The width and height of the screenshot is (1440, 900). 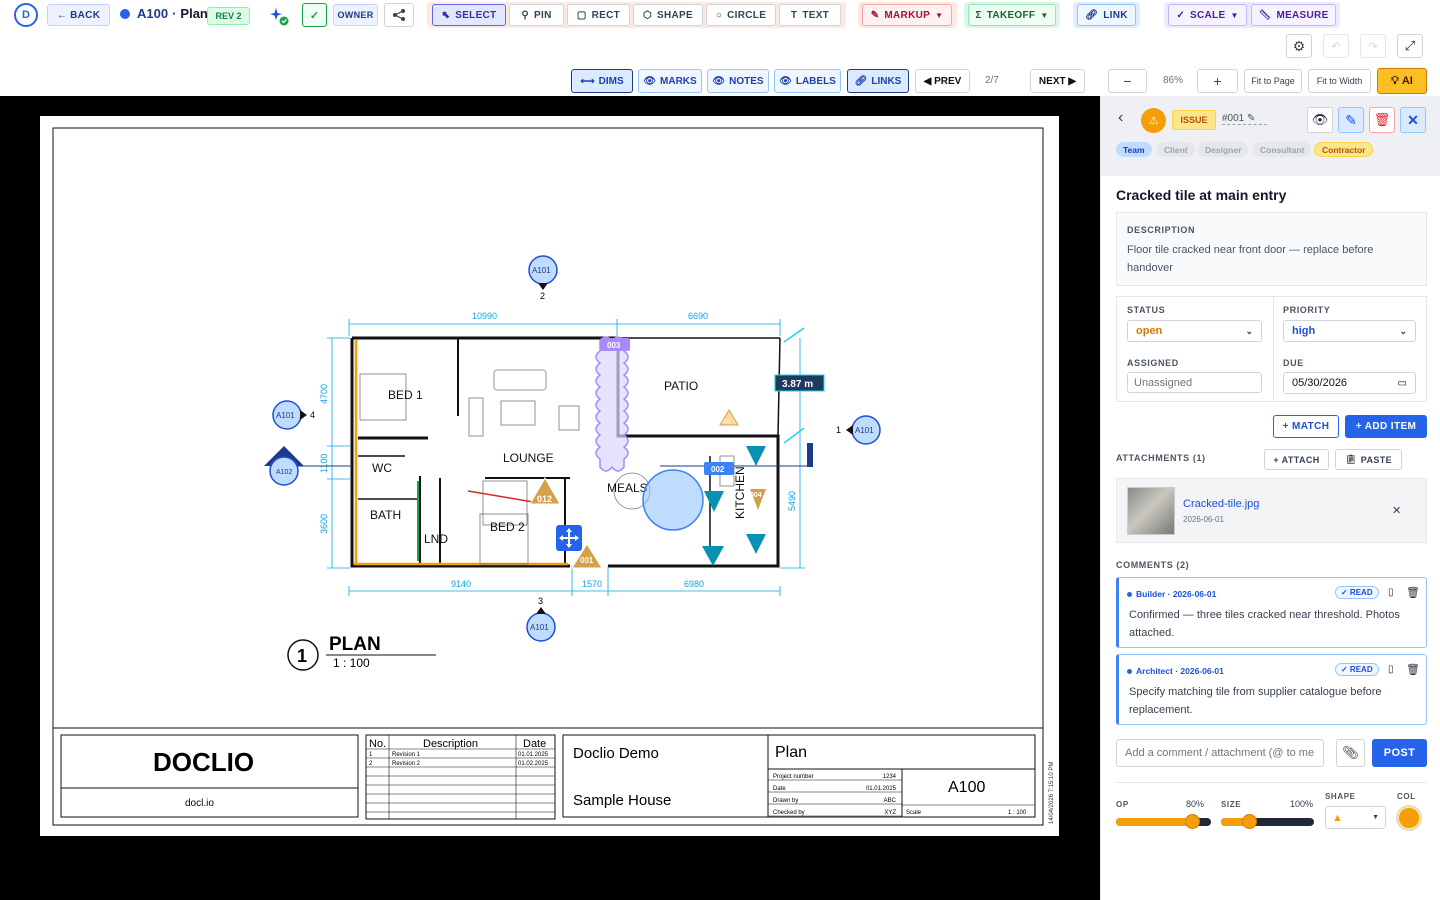 What do you see at coordinates (545, 490) in the screenshot?
I see `issue-pin-012: 012` at bounding box center [545, 490].